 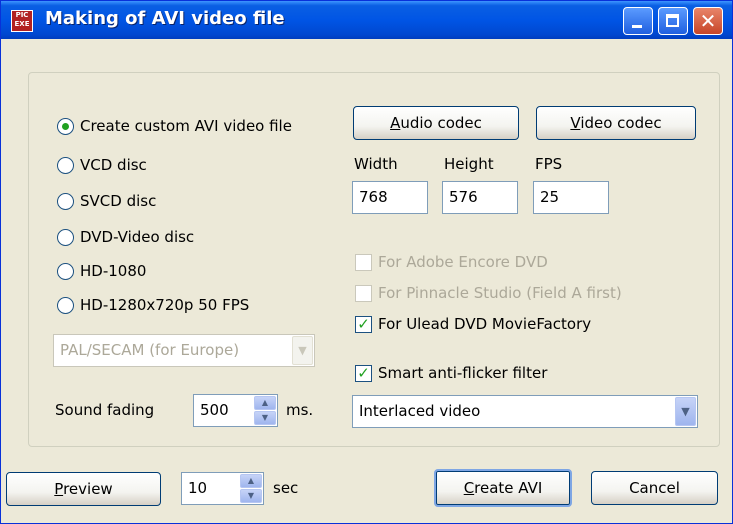 I want to click on checkbox-antiflicker: ✓ Smart anti-flicker filter, so click(x=451, y=373).